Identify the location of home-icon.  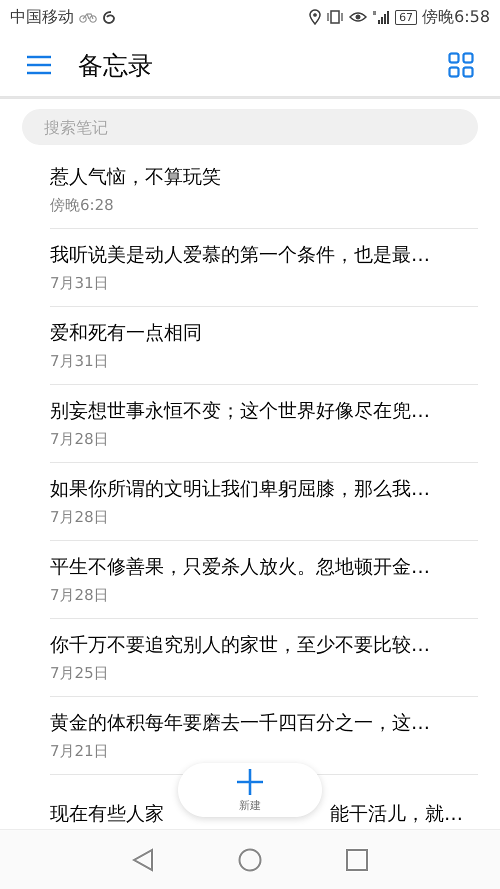
(250, 860).